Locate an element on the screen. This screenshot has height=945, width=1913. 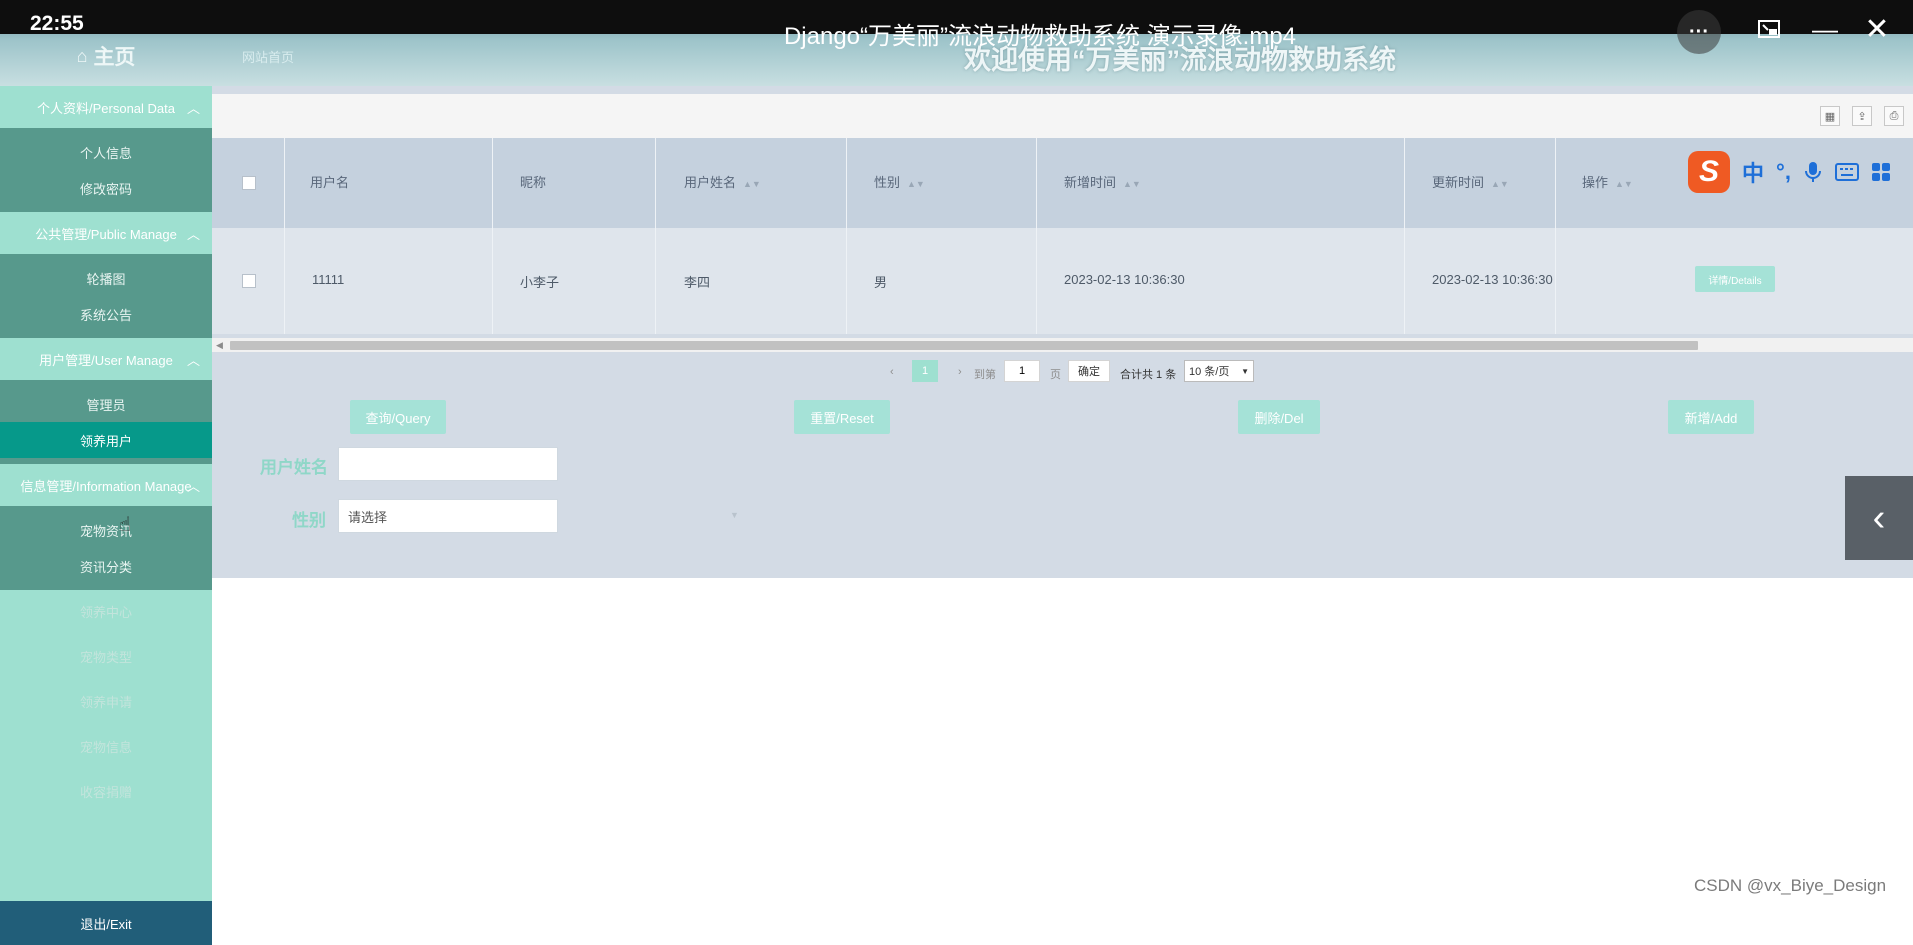
sidebar-group-user-manage: 用户管理/User Manage ︿ is located at coordinates (106, 359).